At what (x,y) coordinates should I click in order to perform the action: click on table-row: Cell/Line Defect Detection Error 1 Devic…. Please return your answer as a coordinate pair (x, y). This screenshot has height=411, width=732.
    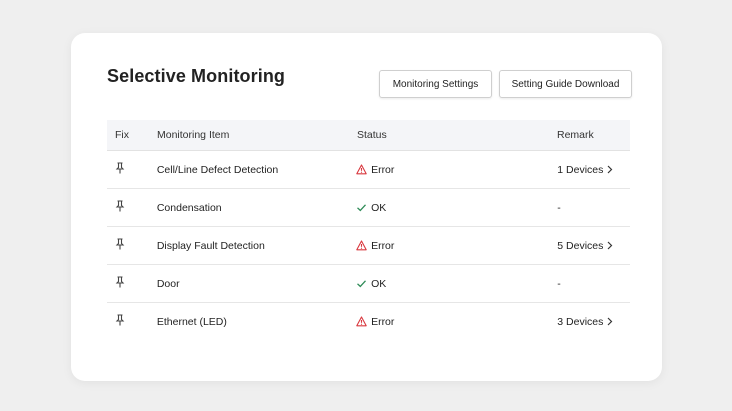
    Looking at the image, I should click on (368, 170).